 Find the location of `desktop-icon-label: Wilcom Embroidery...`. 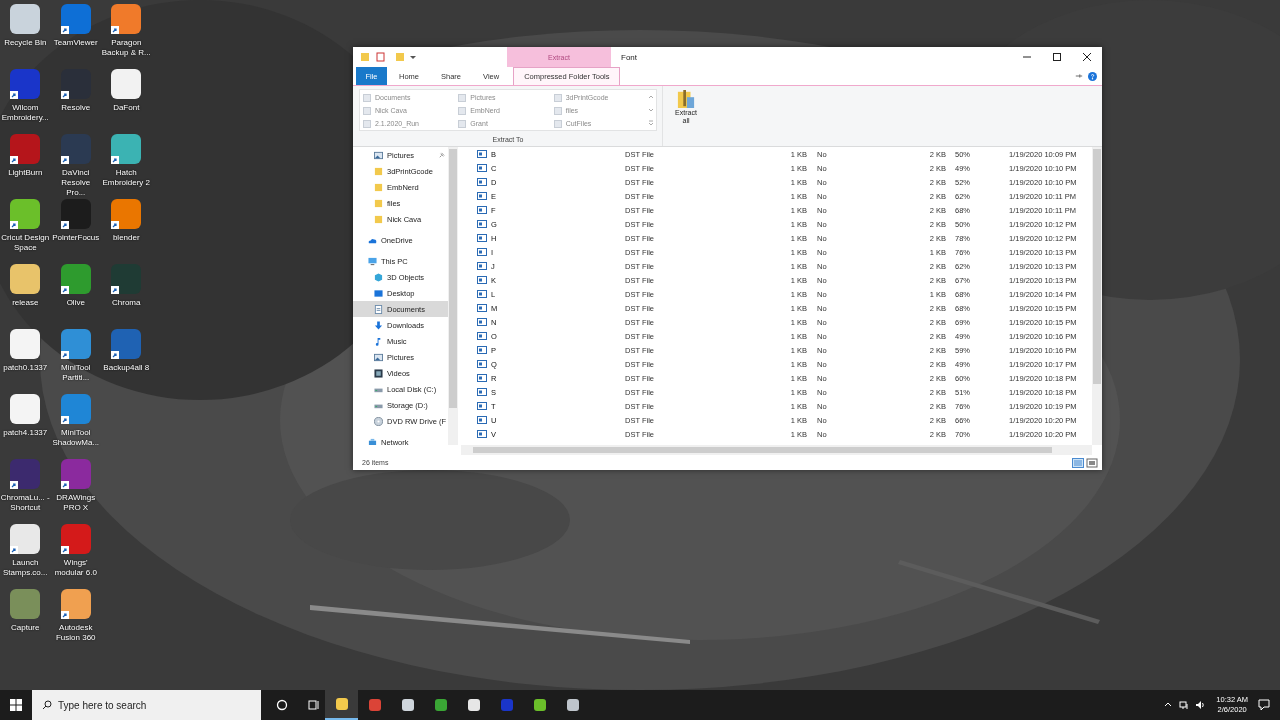

desktop-icon-label: Wilcom Embroidery... is located at coordinates (25, 113).